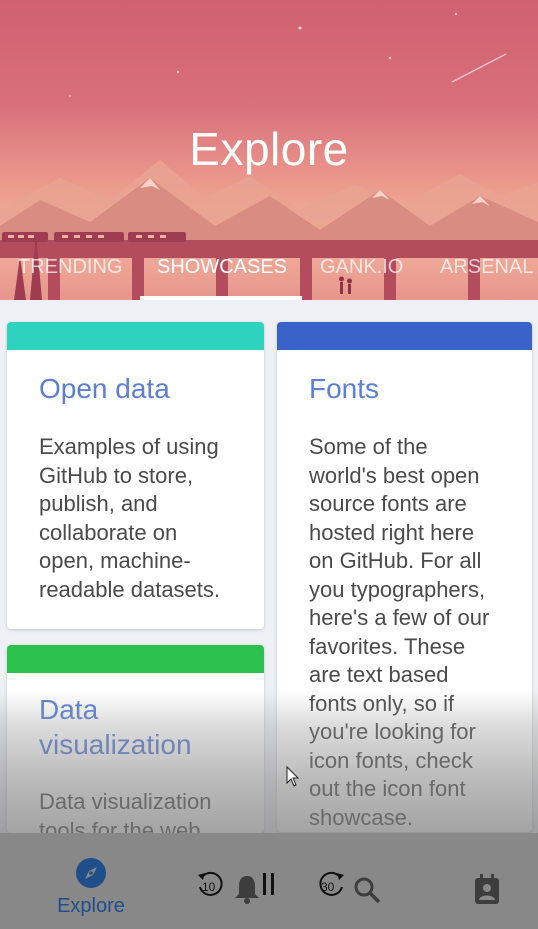 Image resolution: width=538 pixels, height=929 pixels. I want to click on rewind-button: 10, so click(211, 884).